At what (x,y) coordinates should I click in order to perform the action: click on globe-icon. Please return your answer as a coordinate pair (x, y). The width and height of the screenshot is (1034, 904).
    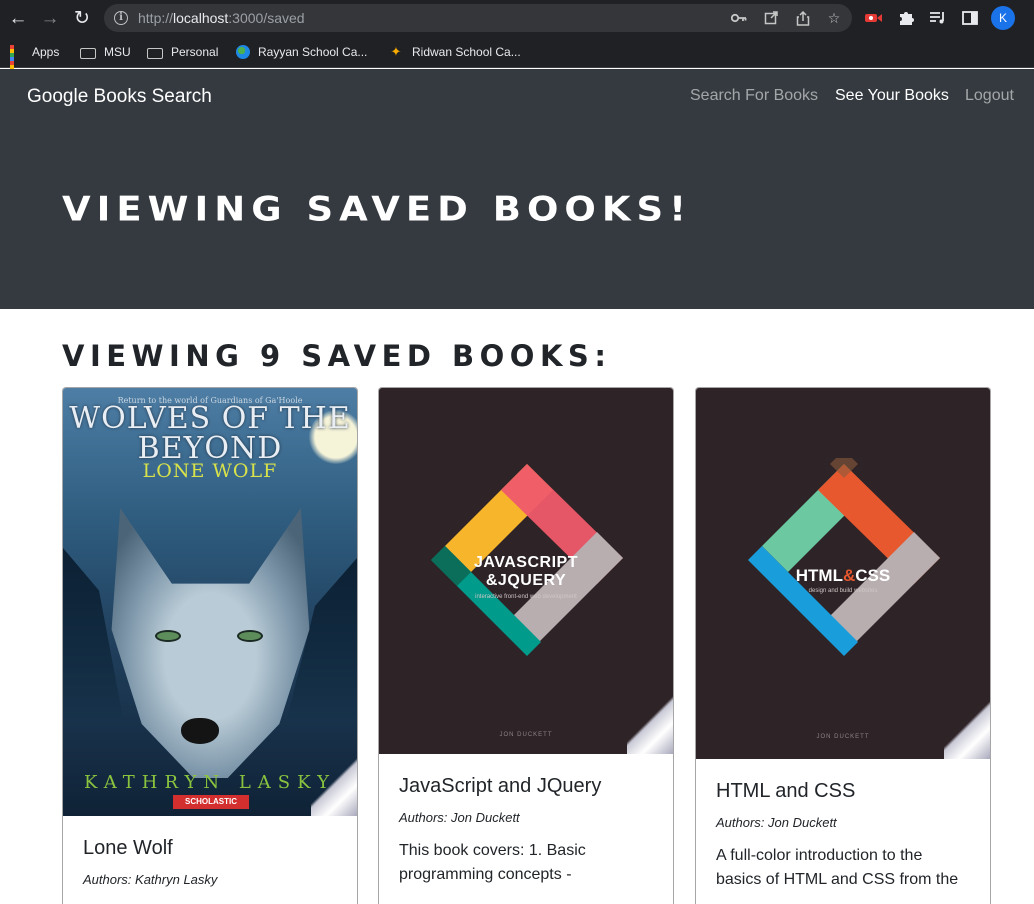
    Looking at the image, I should click on (243, 52).